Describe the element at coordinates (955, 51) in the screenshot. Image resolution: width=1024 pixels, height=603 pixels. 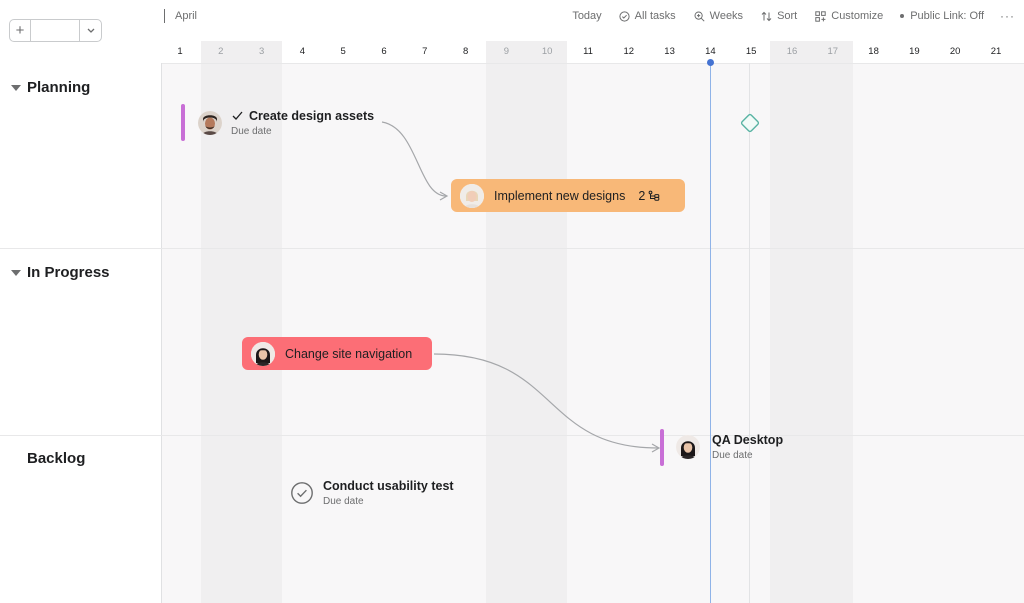
I see `day-label: 20` at that location.